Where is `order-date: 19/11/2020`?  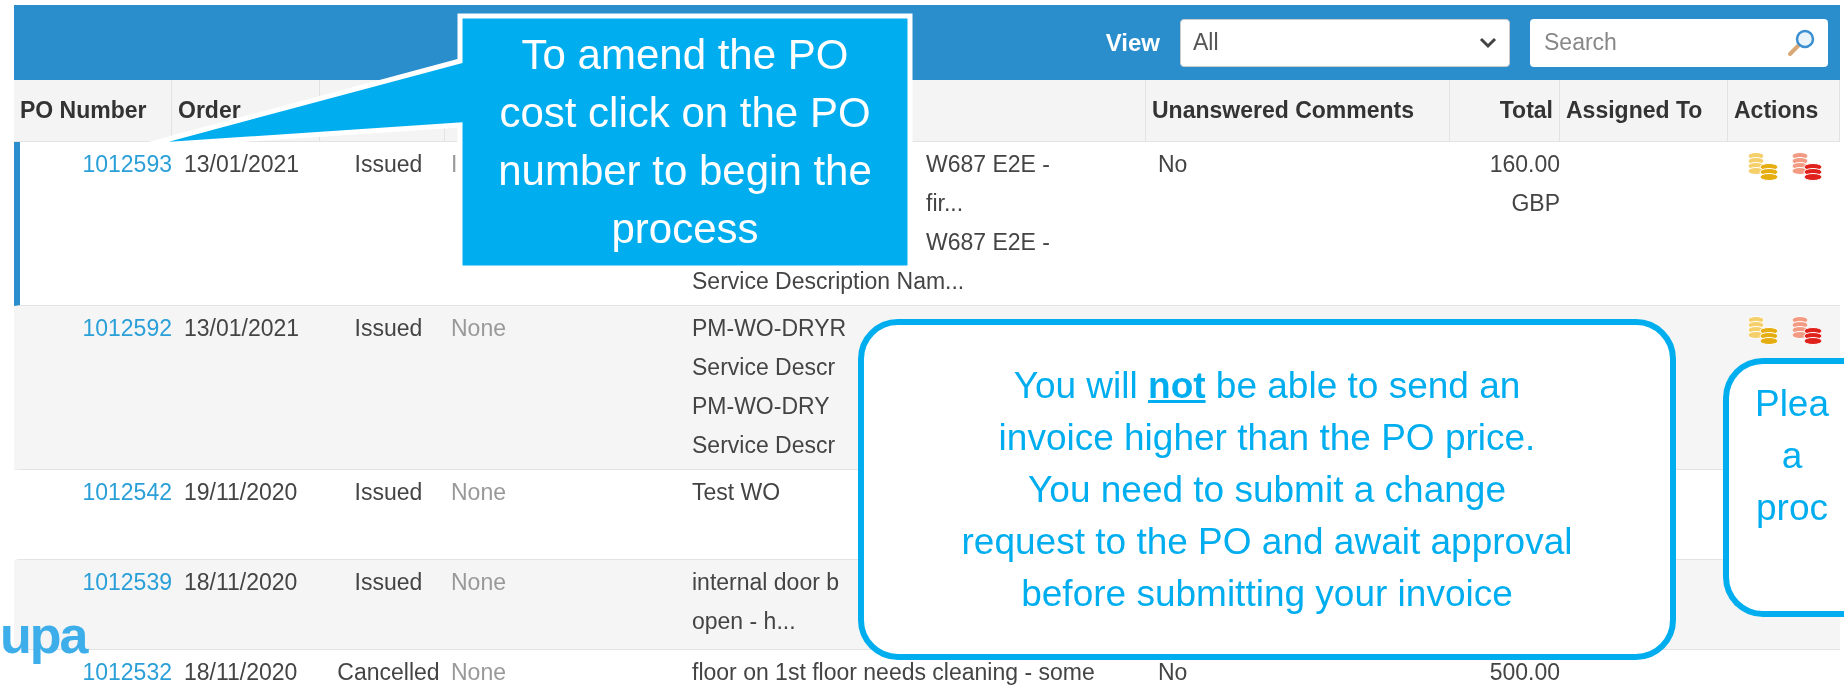 order-date: 19/11/2020 is located at coordinates (241, 492).